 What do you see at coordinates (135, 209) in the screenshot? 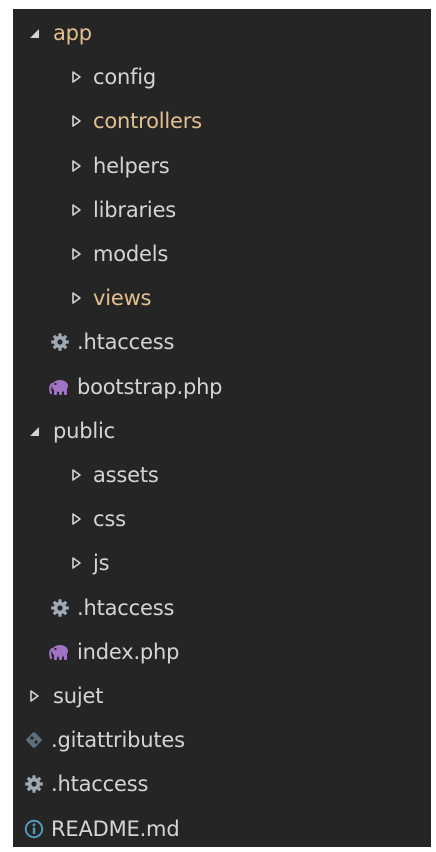
I see `tree-item-label: libraries` at bounding box center [135, 209].